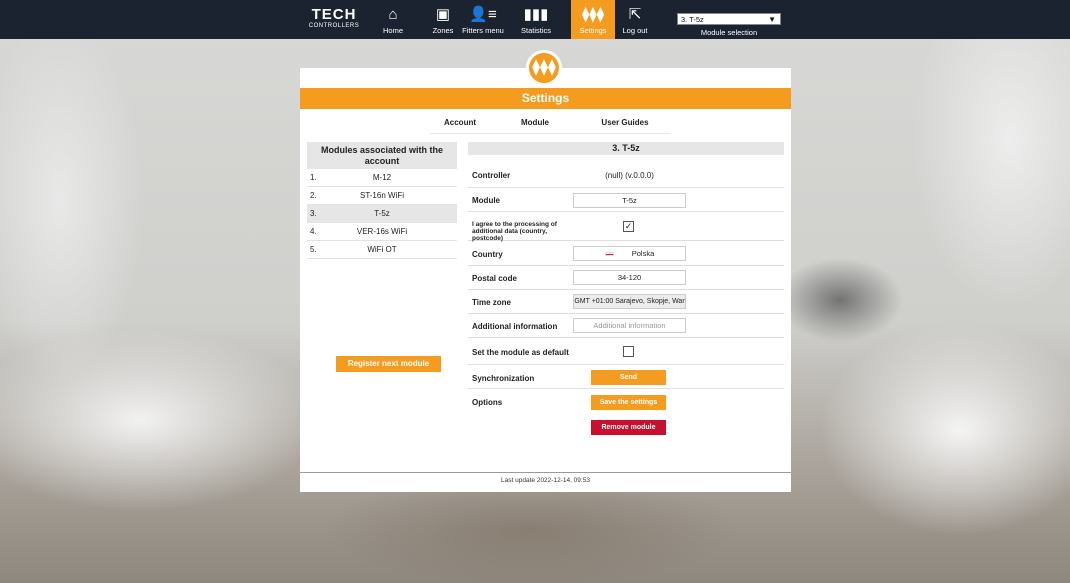 The image size is (1070, 583). What do you see at coordinates (692, 19) in the screenshot?
I see `module-select-value: 3. T-5z` at bounding box center [692, 19].